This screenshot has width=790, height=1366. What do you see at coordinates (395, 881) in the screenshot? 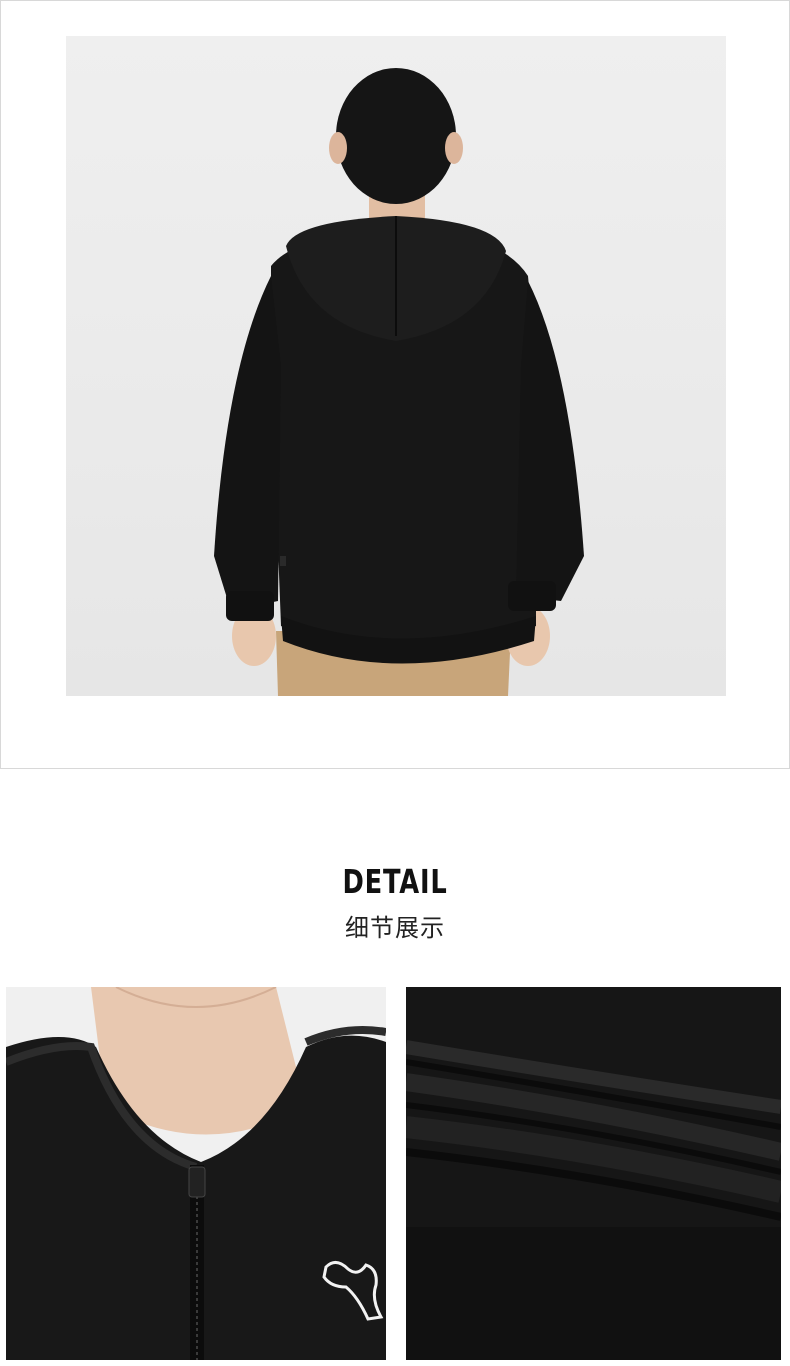
I see `section-title: DETAIL` at bounding box center [395, 881].